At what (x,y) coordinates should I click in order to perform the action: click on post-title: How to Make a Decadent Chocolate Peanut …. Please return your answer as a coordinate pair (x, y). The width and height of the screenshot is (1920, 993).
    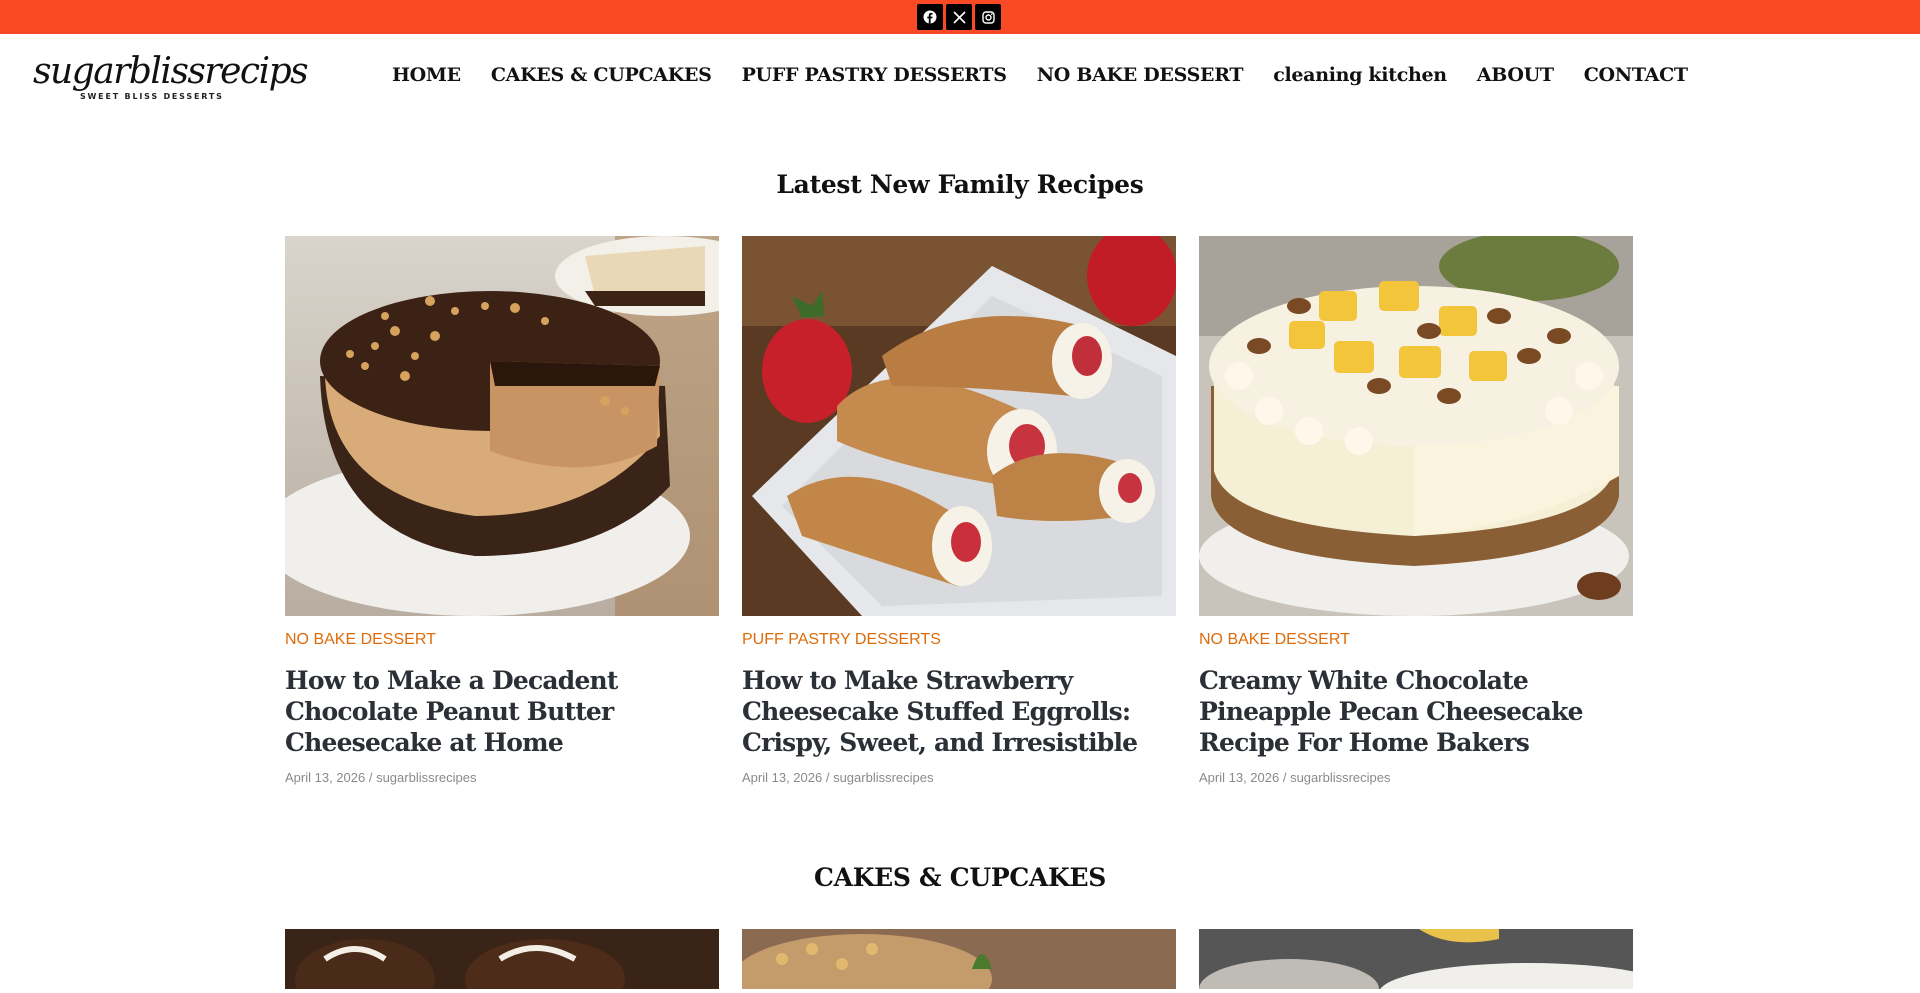
    Looking at the image, I should click on (502, 711).